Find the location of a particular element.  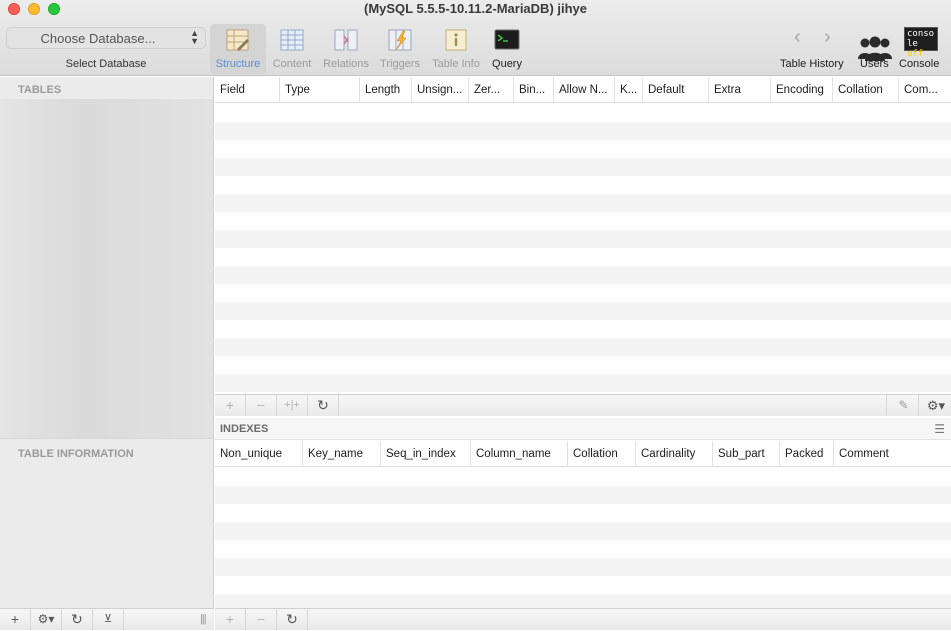

console-icon-text-1: conso is located at coordinates (921, 34).